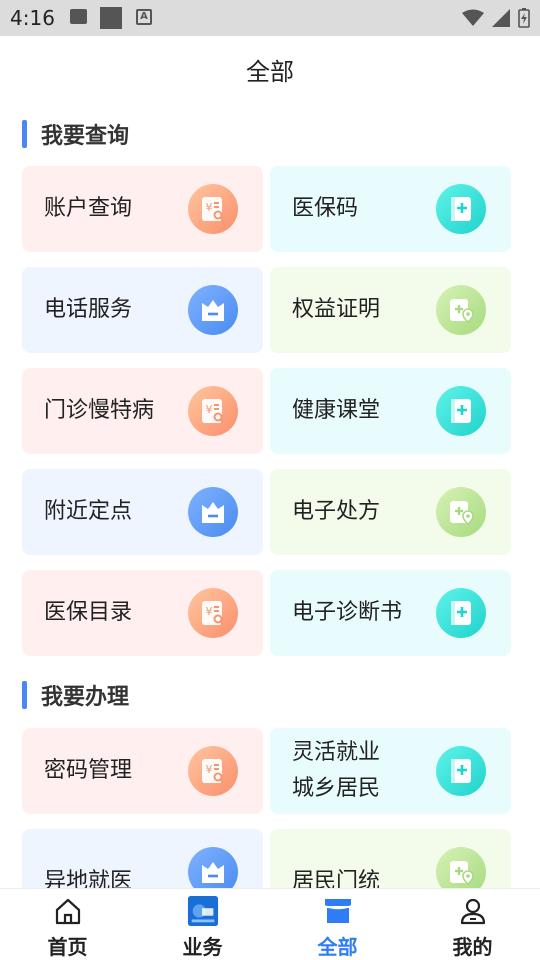 Image resolution: width=540 pixels, height=960 pixels. I want to click on nav-mine: 我的, so click(472, 924).